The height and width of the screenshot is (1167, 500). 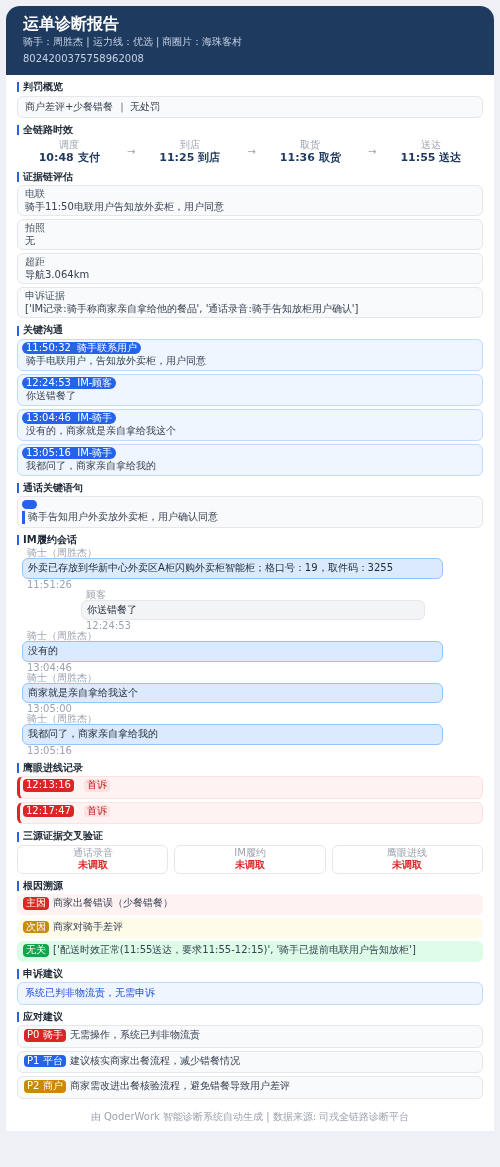 I want to click on step-time: 11:36 取货, so click(x=310, y=158).